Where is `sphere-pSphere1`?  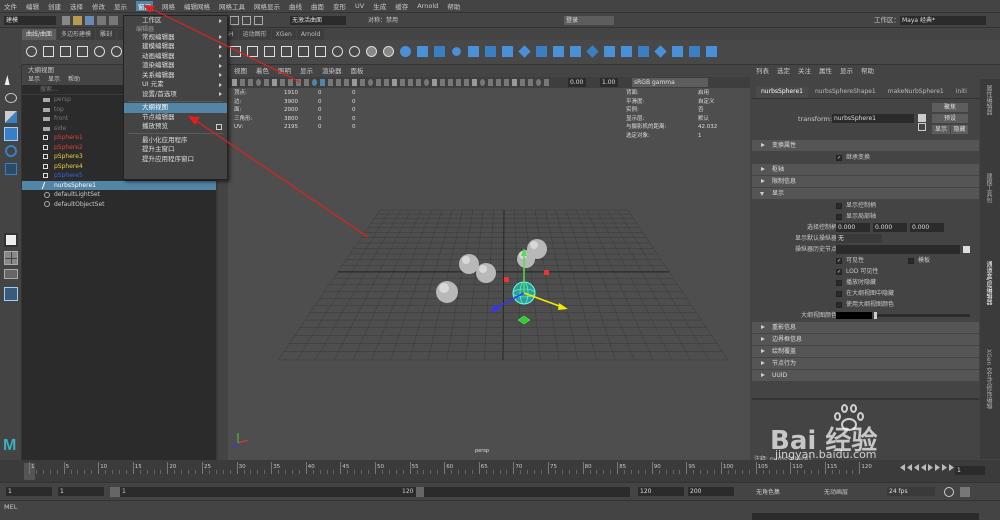 sphere-pSphere1 is located at coordinates (447, 292).